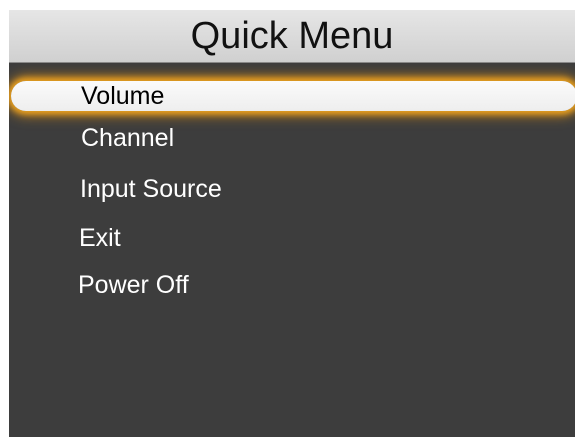 The height and width of the screenshot is (437, 575). I want to click on menu-item-exit: Exit, so click(292, 238).